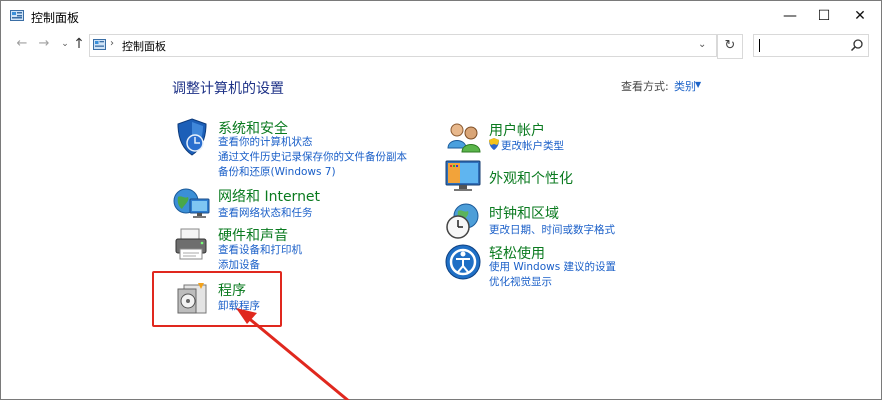  Describe the element at coordinates (112, 43) in the screenshot. I see `breadcrumb-chevron-icon: ›` at that location.